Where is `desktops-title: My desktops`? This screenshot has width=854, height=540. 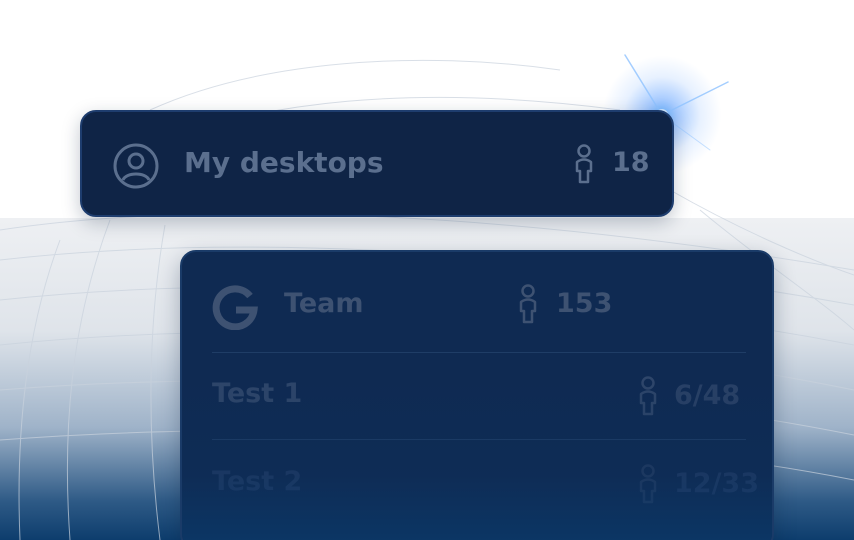
desktops-title: My desktops is located at coordinates (284, 162).